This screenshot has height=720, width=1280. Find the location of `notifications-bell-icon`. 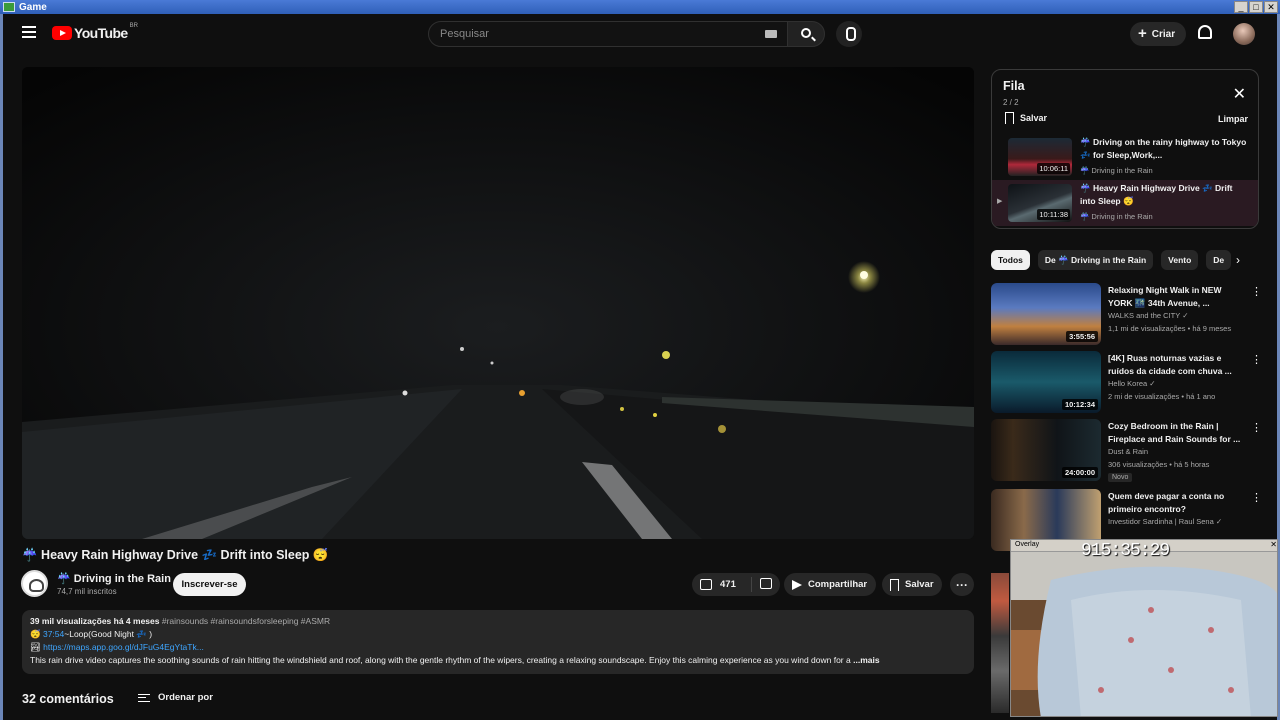

notifications-bell-icon is located at coordinates (1205, 32).